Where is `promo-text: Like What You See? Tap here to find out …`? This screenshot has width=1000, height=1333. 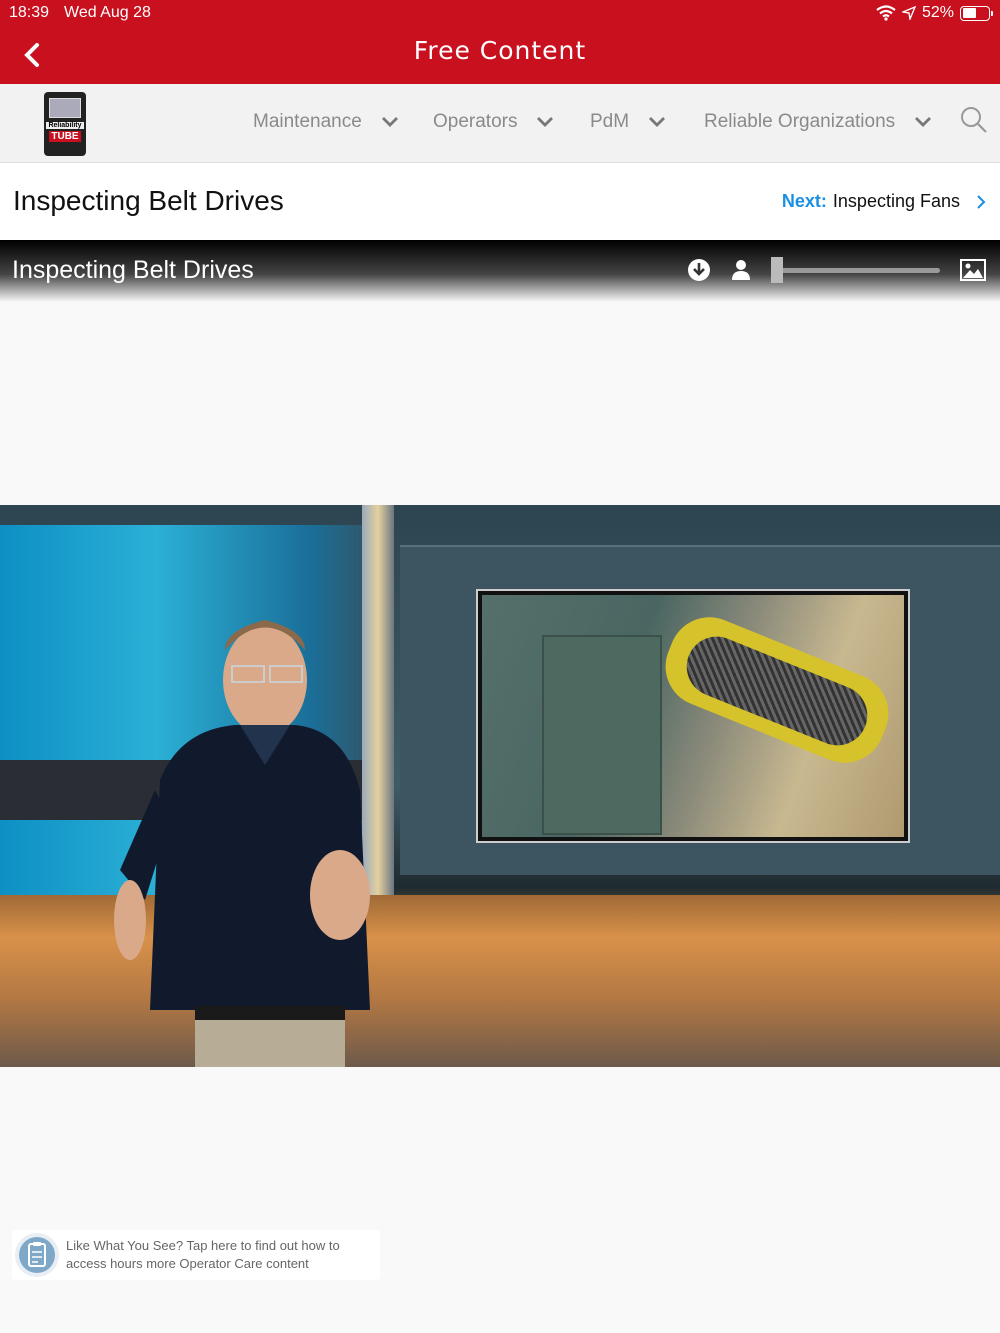 promo-text: Like What You See? Tap here to find out … is located at coordinates (216, 1255).